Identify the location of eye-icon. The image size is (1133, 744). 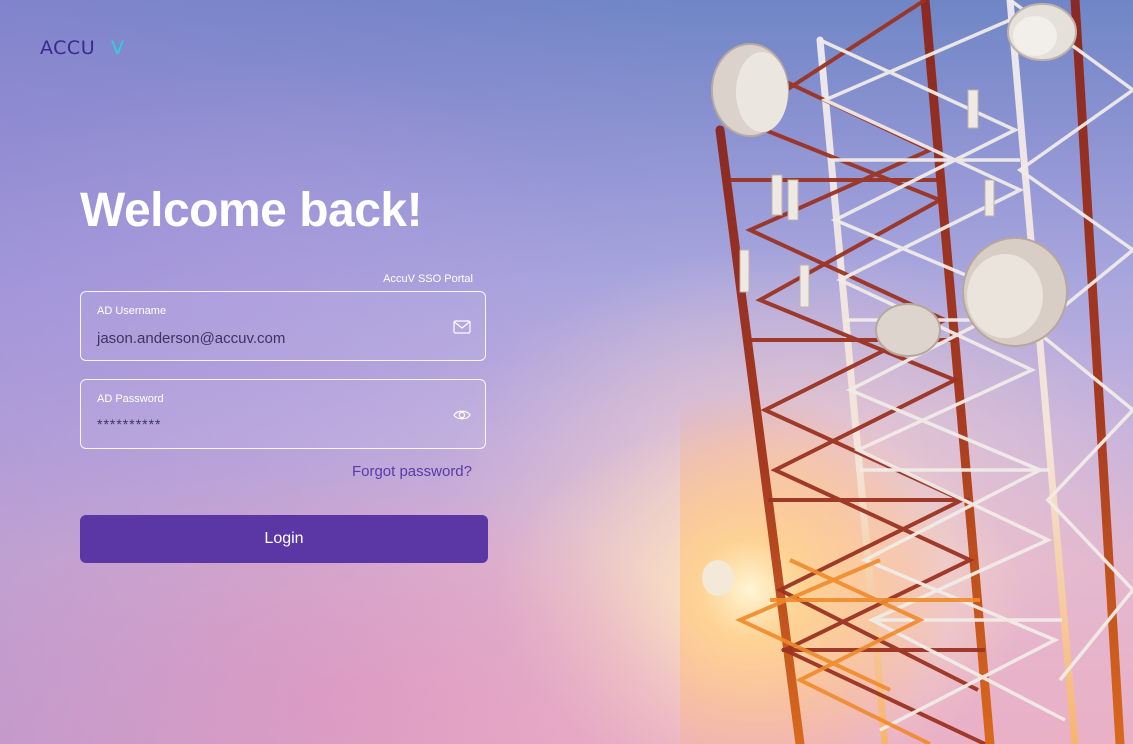
(462, 415).